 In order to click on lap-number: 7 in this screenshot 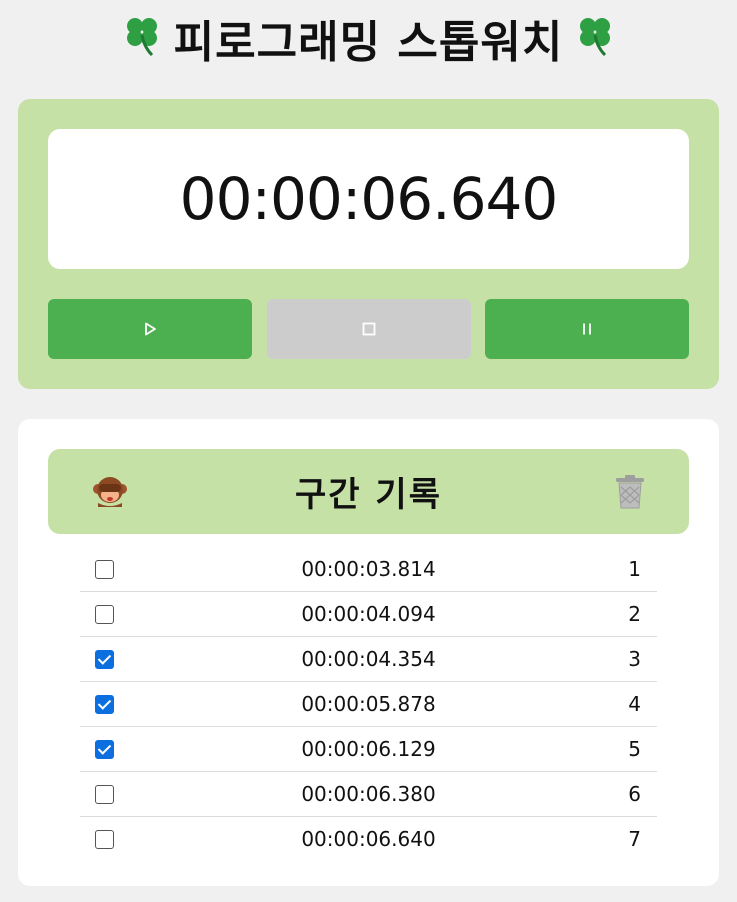, I will do `click(634, 839)`.